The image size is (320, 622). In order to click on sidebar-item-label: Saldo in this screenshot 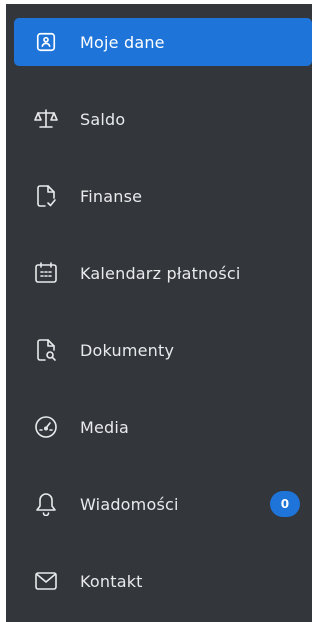, I will do `click(103, 119)`.